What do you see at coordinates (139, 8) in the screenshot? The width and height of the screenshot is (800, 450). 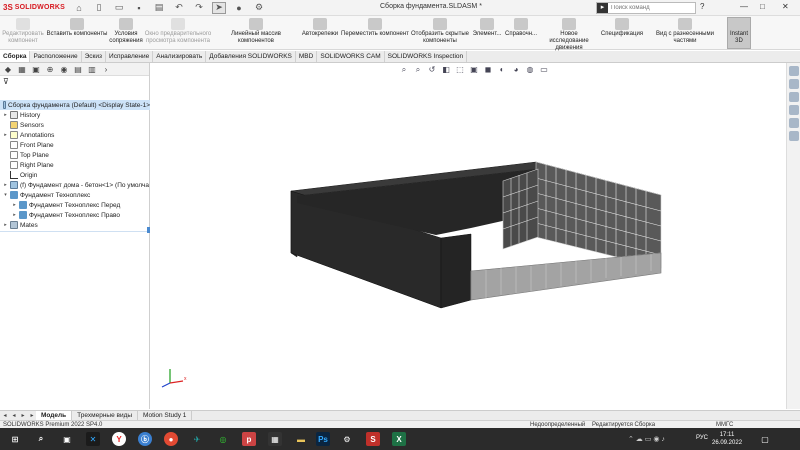 I see `save-icon: ▪` at bounding box center [139, 8].